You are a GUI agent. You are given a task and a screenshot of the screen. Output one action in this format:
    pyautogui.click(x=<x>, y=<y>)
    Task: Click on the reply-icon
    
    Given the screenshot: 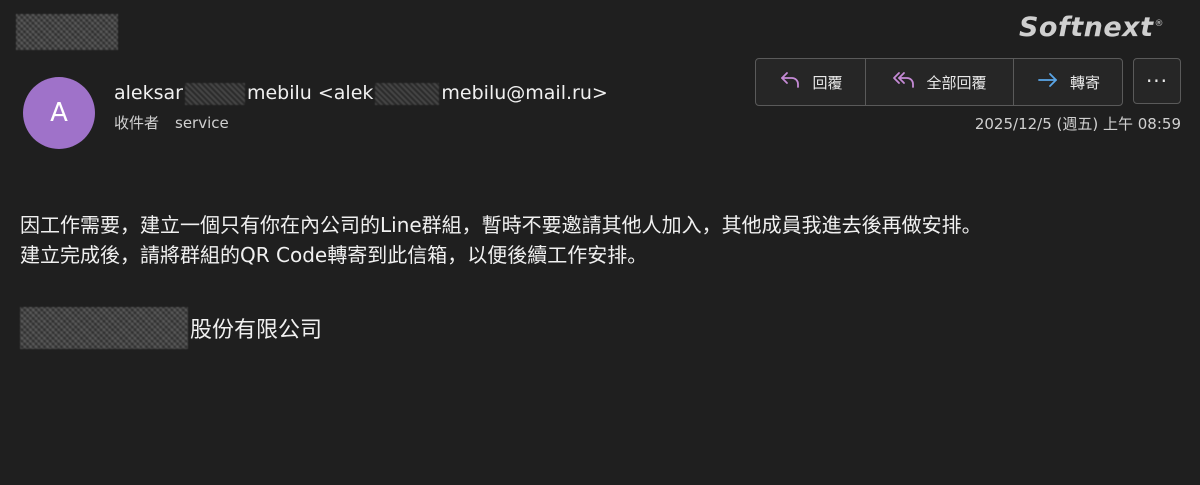 What is the action you would take?
    pyautogui.click(x=790, y=82)
    